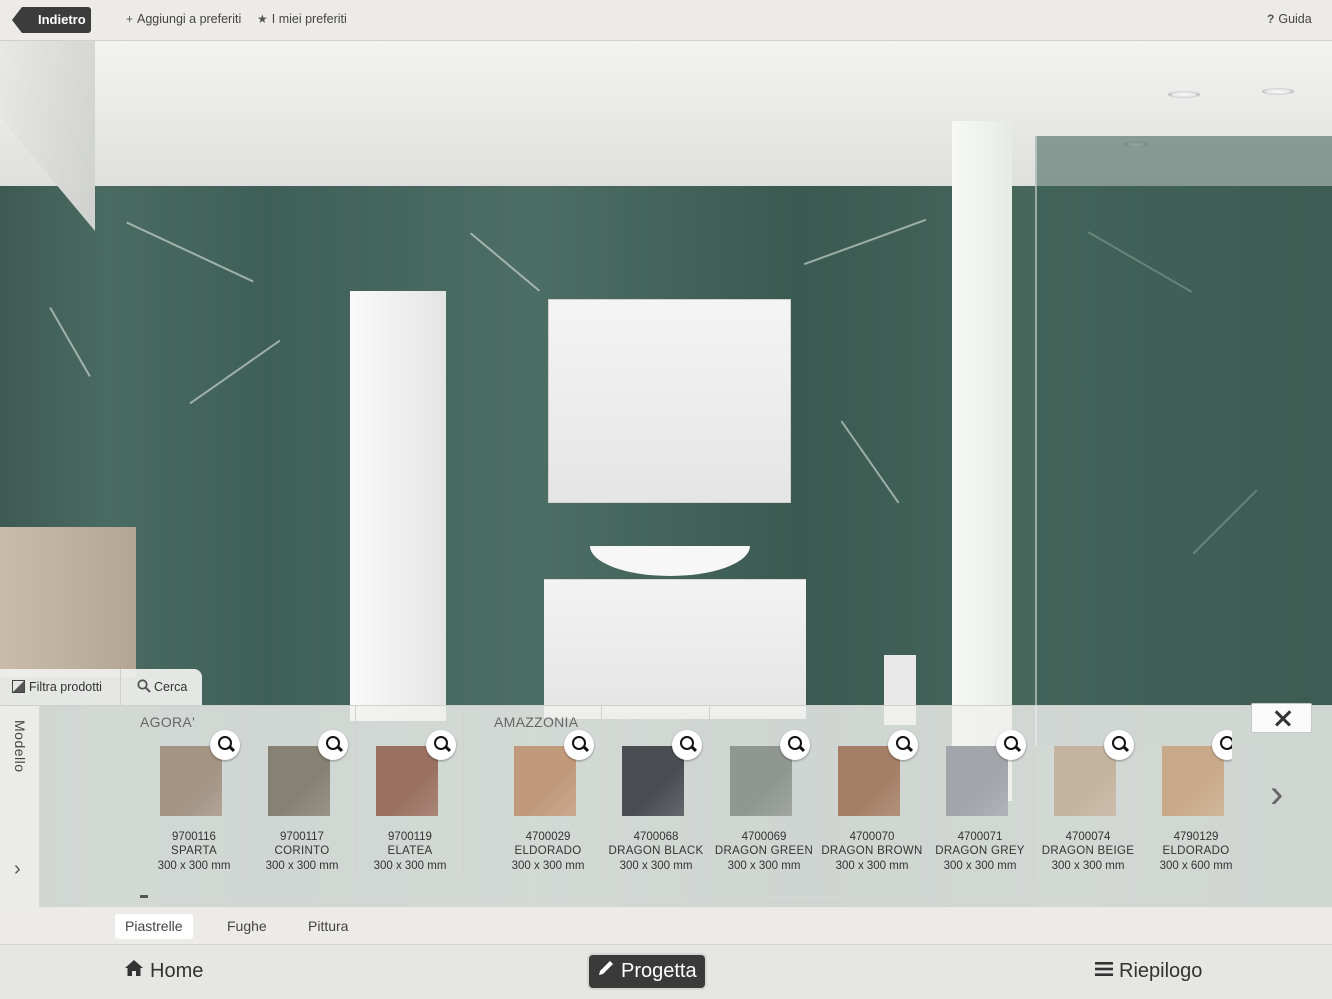 This screenshot has width=1332, height=999. What do you see at coordinates (189, 19) in the screenshot?
I see `add-to-favorites-label: Aggiungi a preferiti` at bounding box center [189, 19].